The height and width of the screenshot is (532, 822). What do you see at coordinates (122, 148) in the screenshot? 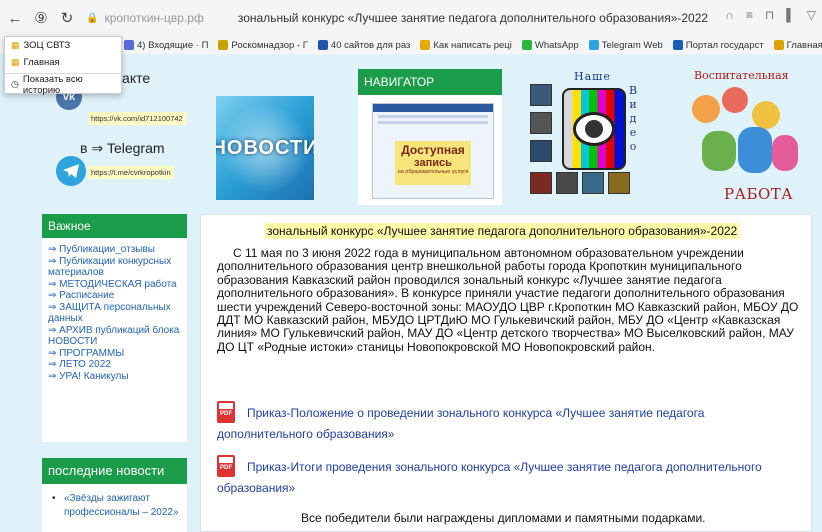
I see `telegram-label: в ⇒ Telegram` at bounding box center [122, 148].